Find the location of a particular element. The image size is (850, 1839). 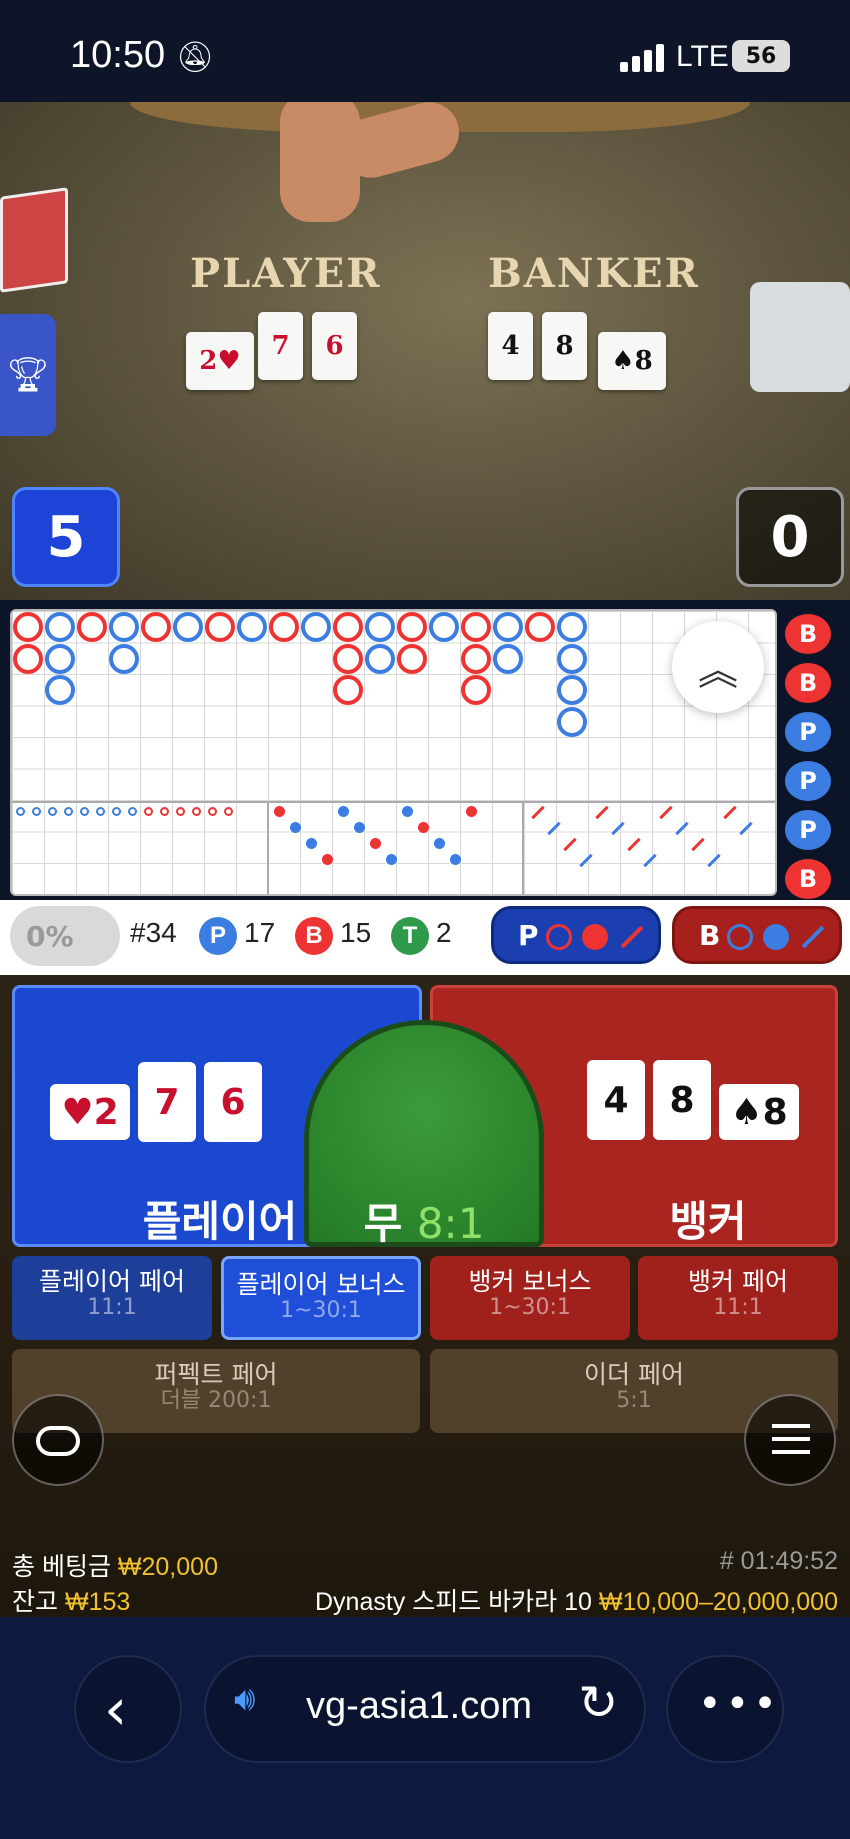

url-text: vg-asia1.com is located at coordinates (419, 1706).